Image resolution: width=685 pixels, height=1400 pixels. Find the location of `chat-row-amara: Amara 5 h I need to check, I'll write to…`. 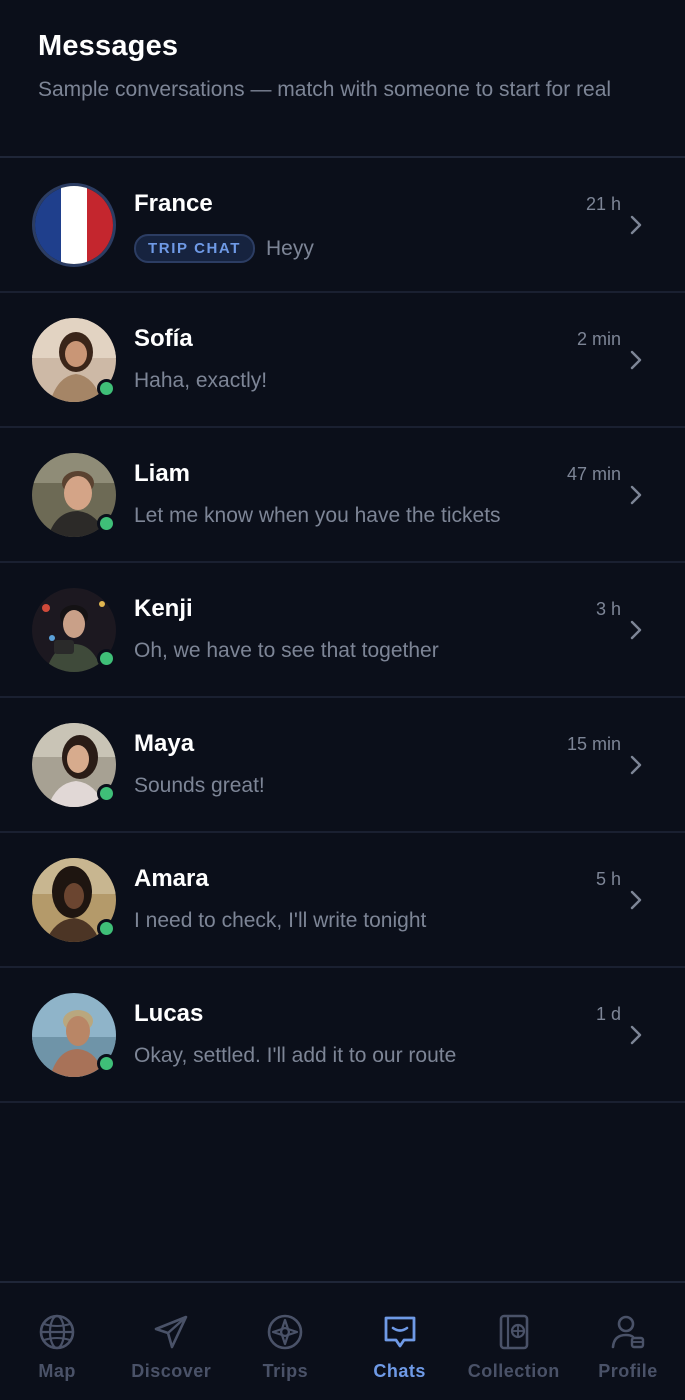

chat-row-amara: Amara 5 h I need to check, I'll write to… is located at coordinates (342, 900).